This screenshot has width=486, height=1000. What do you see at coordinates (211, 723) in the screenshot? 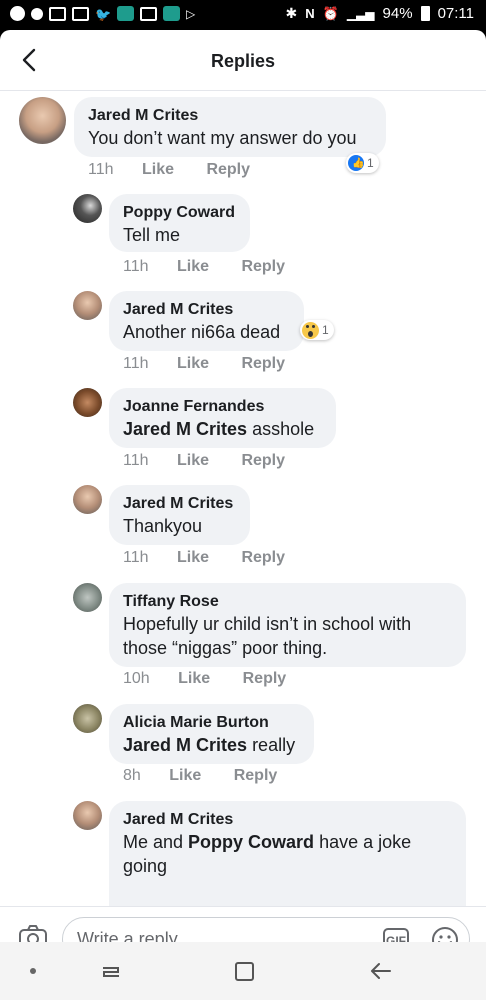
I see `comment-author: Alicia Marie Burton` at bounding box center [211, 723].